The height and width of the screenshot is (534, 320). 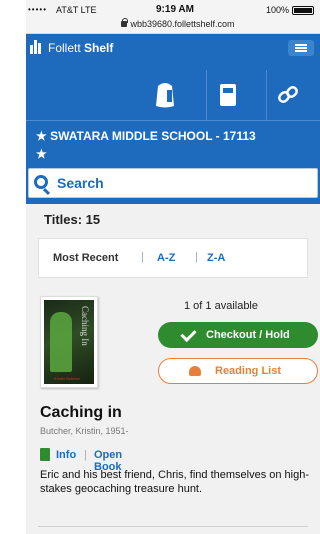 What do you see at coordinates (41, 182) in the screenshot?
I see `search-icon` at bounding box center [41, 182].